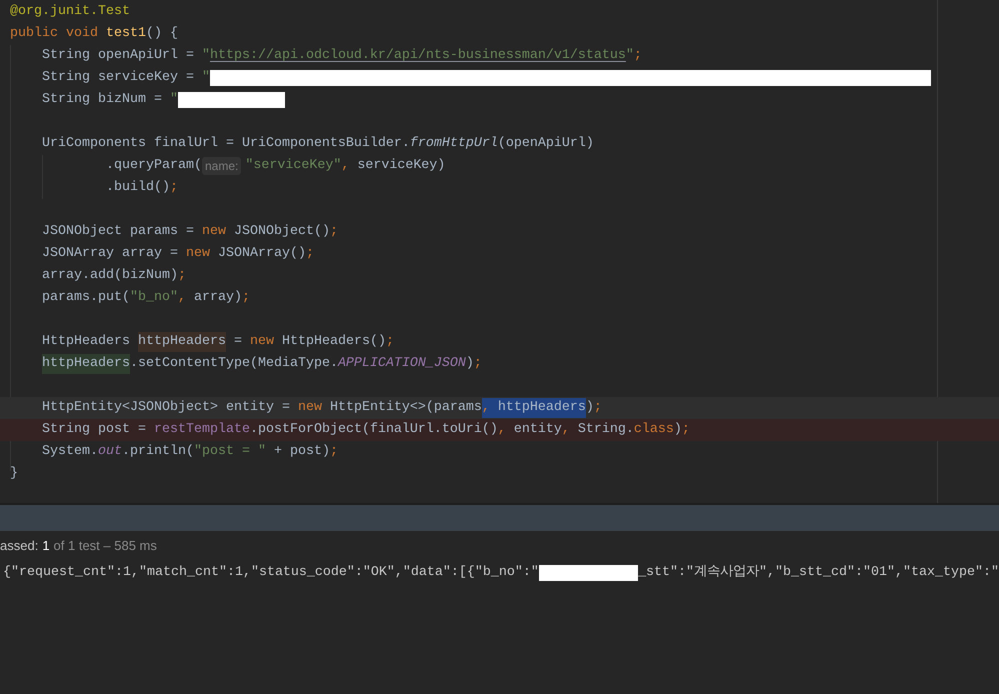 This screenshot has height=694, width=999. I want to click on code-text: .println(, so click(158, 452).